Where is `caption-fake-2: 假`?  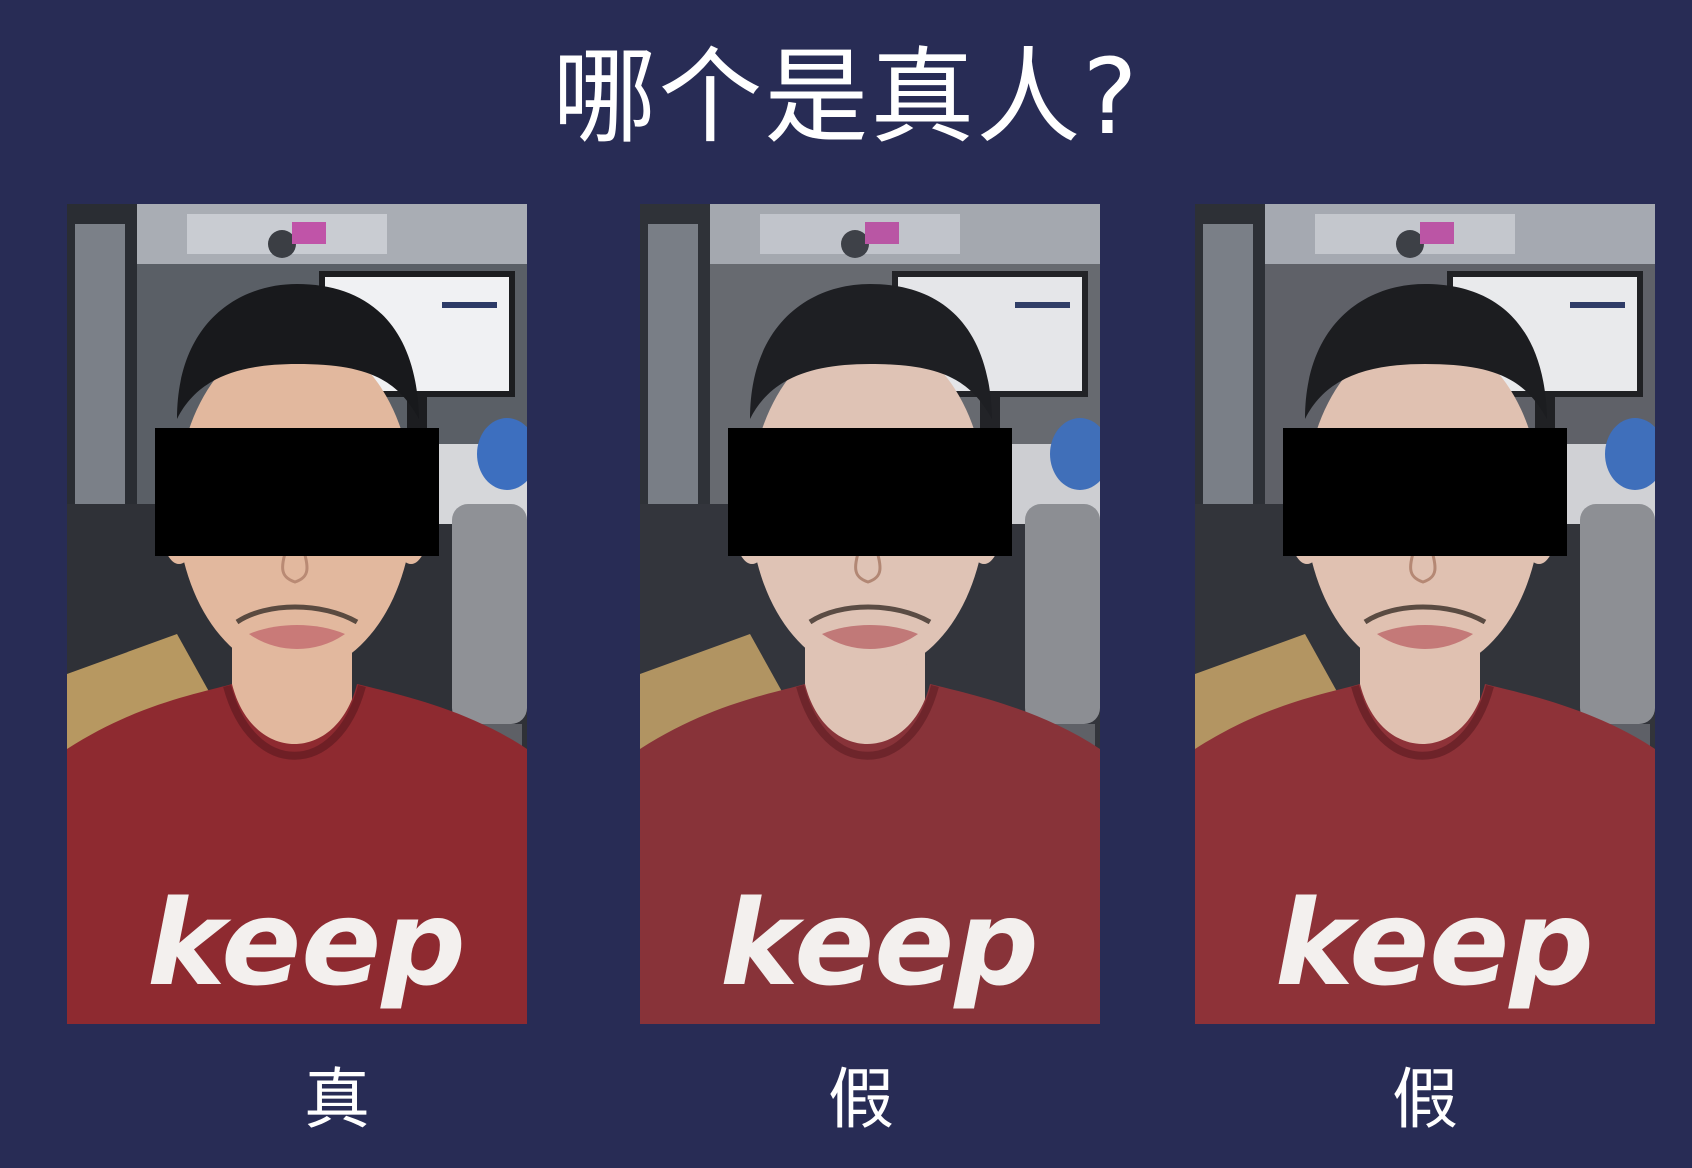 caption-fake-2: 假 is located at coordinates (1425, 1099).